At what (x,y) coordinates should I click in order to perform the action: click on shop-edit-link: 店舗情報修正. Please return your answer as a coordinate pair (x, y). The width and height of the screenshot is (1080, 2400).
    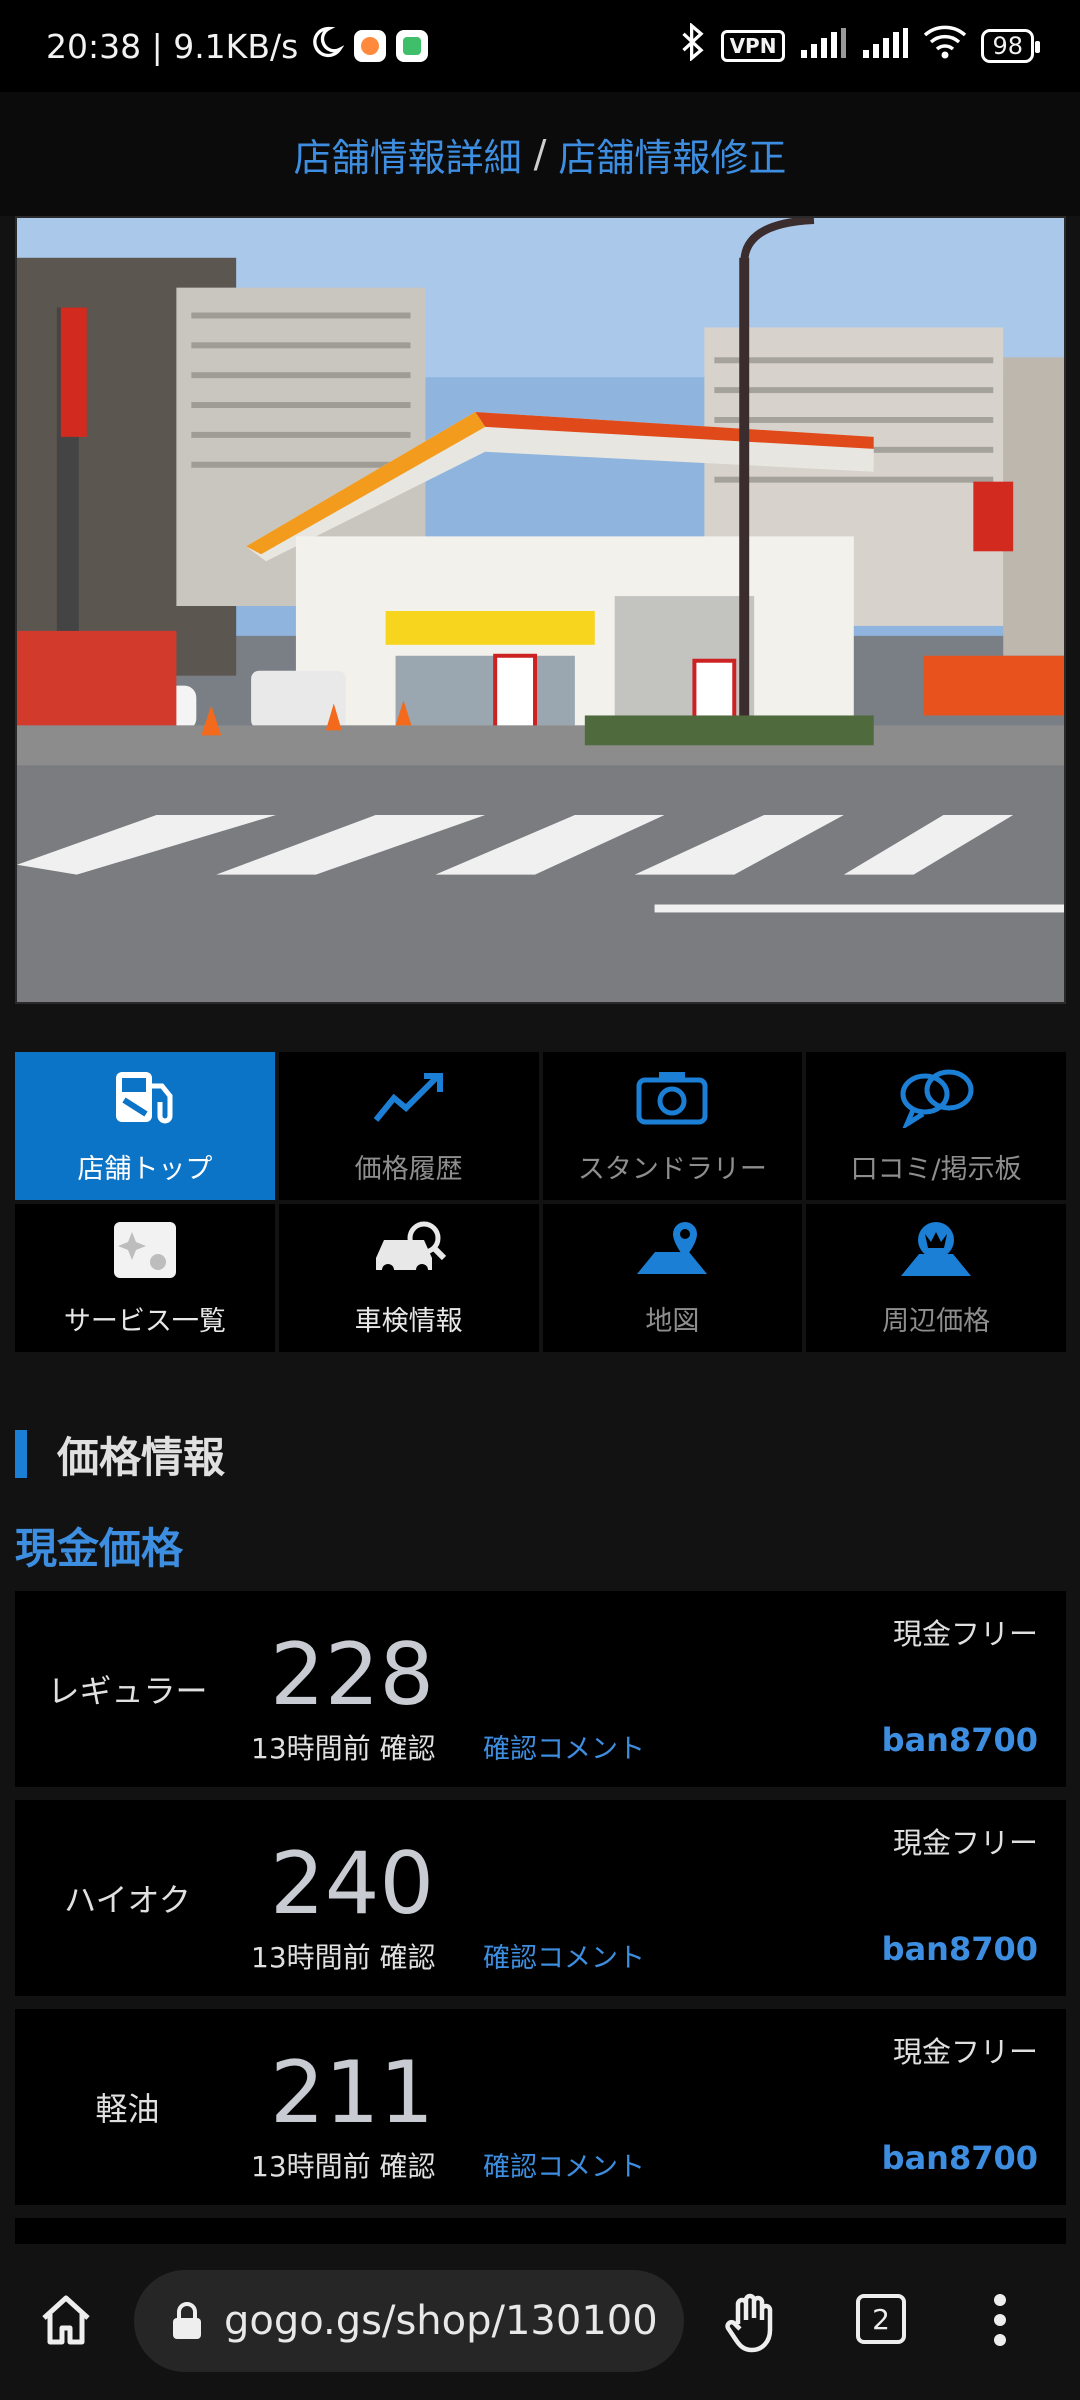
    Looking at the image, I should click on (672, 154).